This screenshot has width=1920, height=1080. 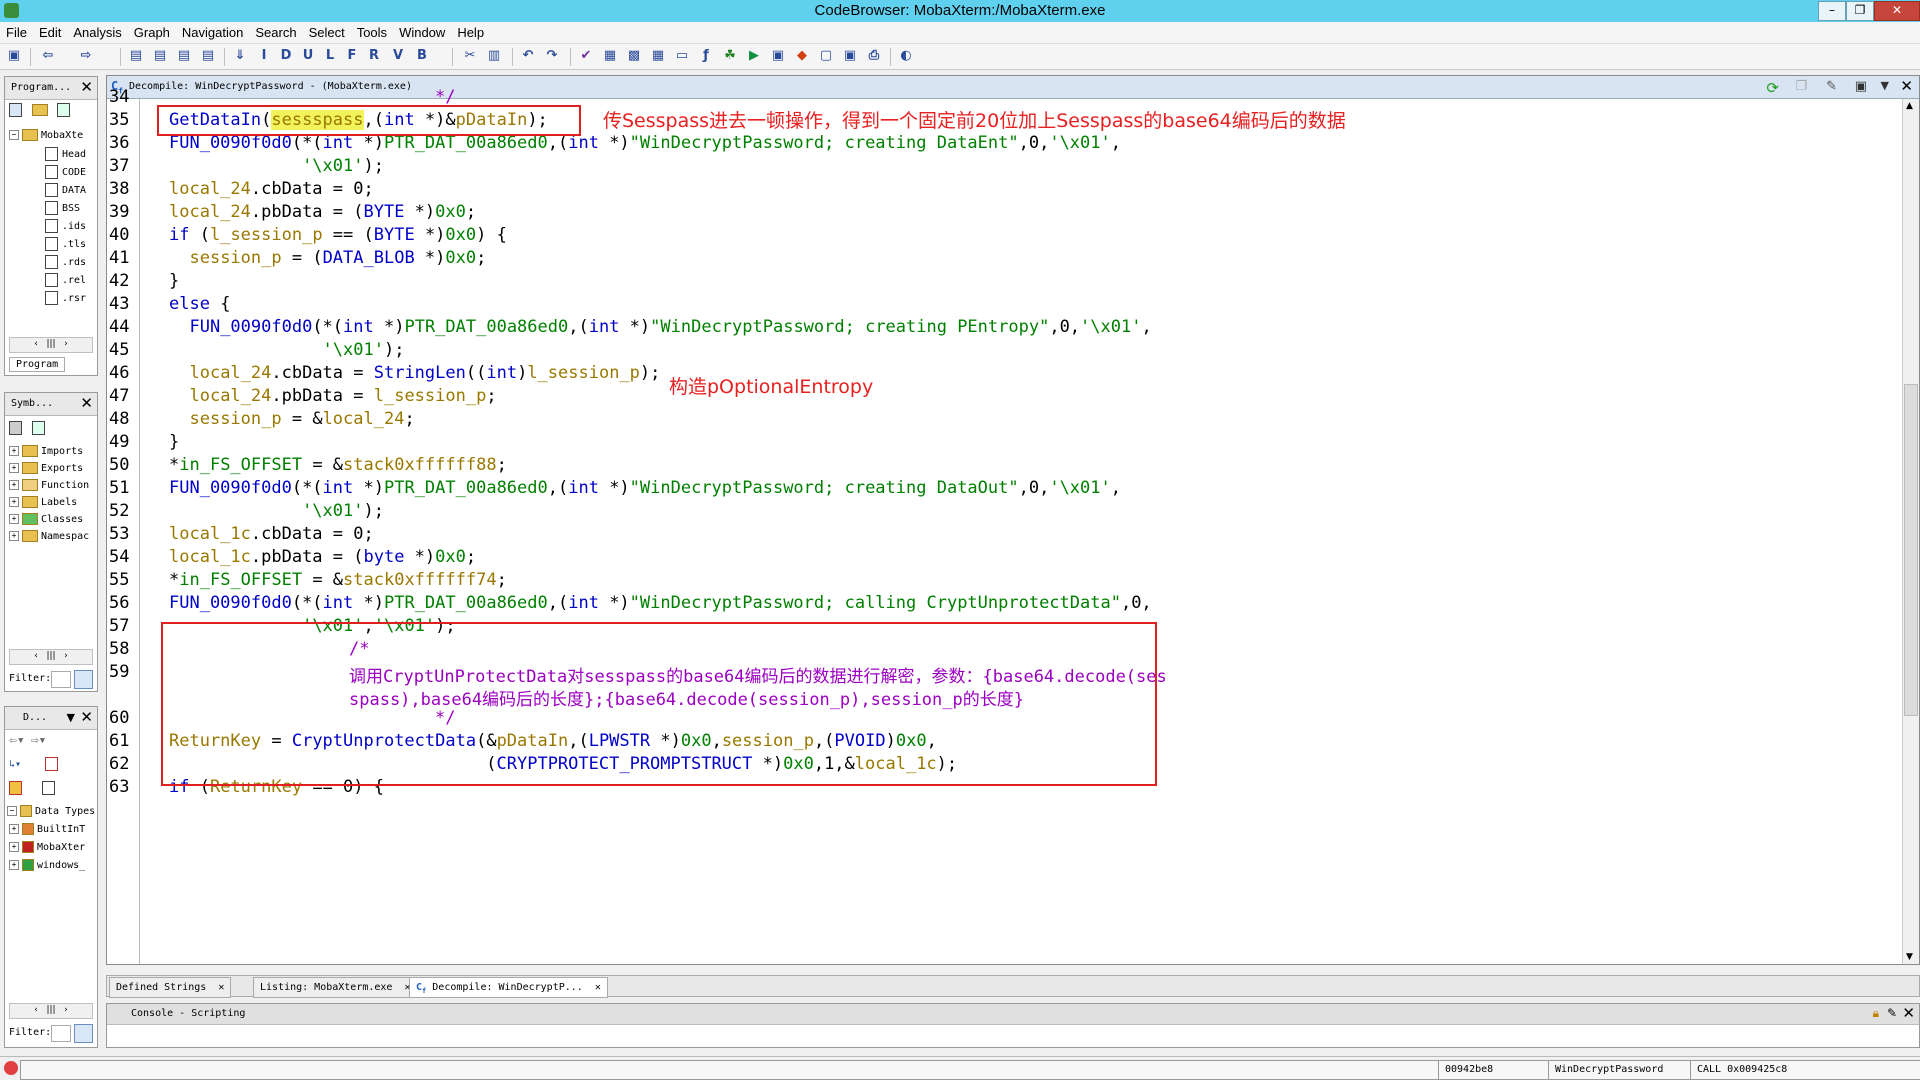 I want to click on graph-icon: ▩, so click(x=634, y=56).